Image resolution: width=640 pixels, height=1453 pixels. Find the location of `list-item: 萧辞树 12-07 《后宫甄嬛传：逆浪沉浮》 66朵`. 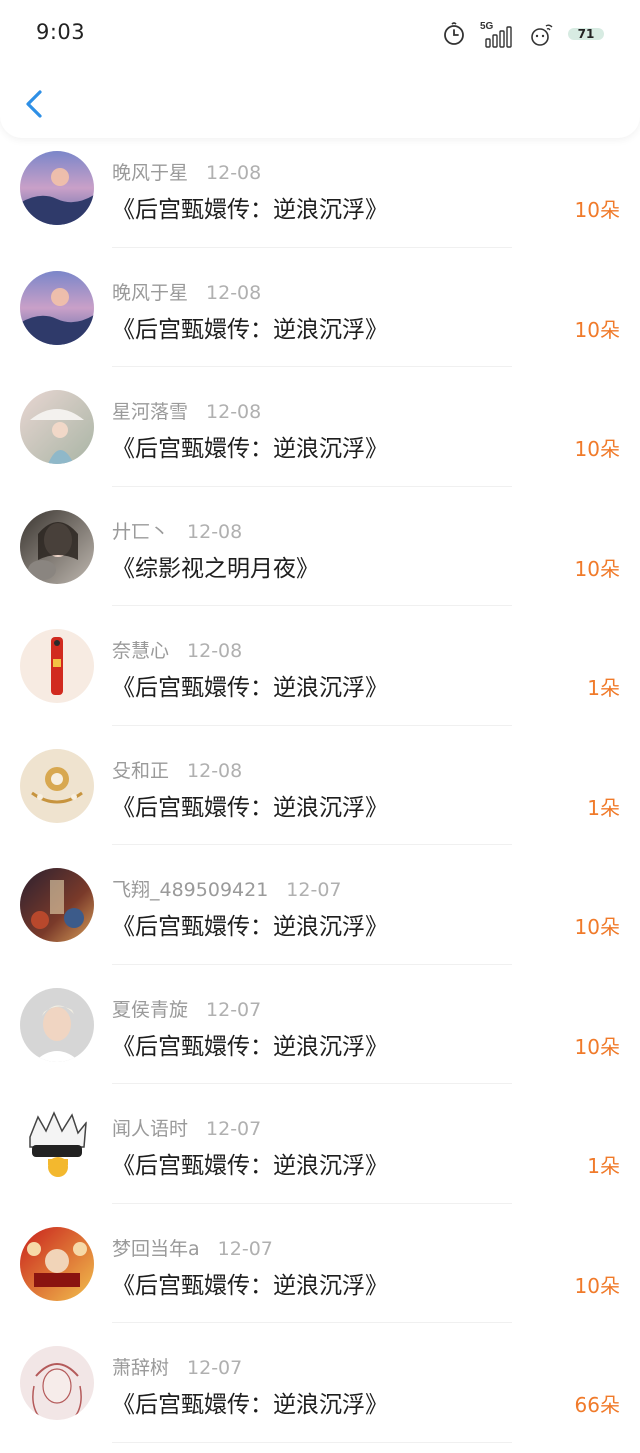

list-item: 萧辞树 12-07 《后宫甄嬛传：逆浪沉浮》 66朵 is located at coordinates (320, 1393).